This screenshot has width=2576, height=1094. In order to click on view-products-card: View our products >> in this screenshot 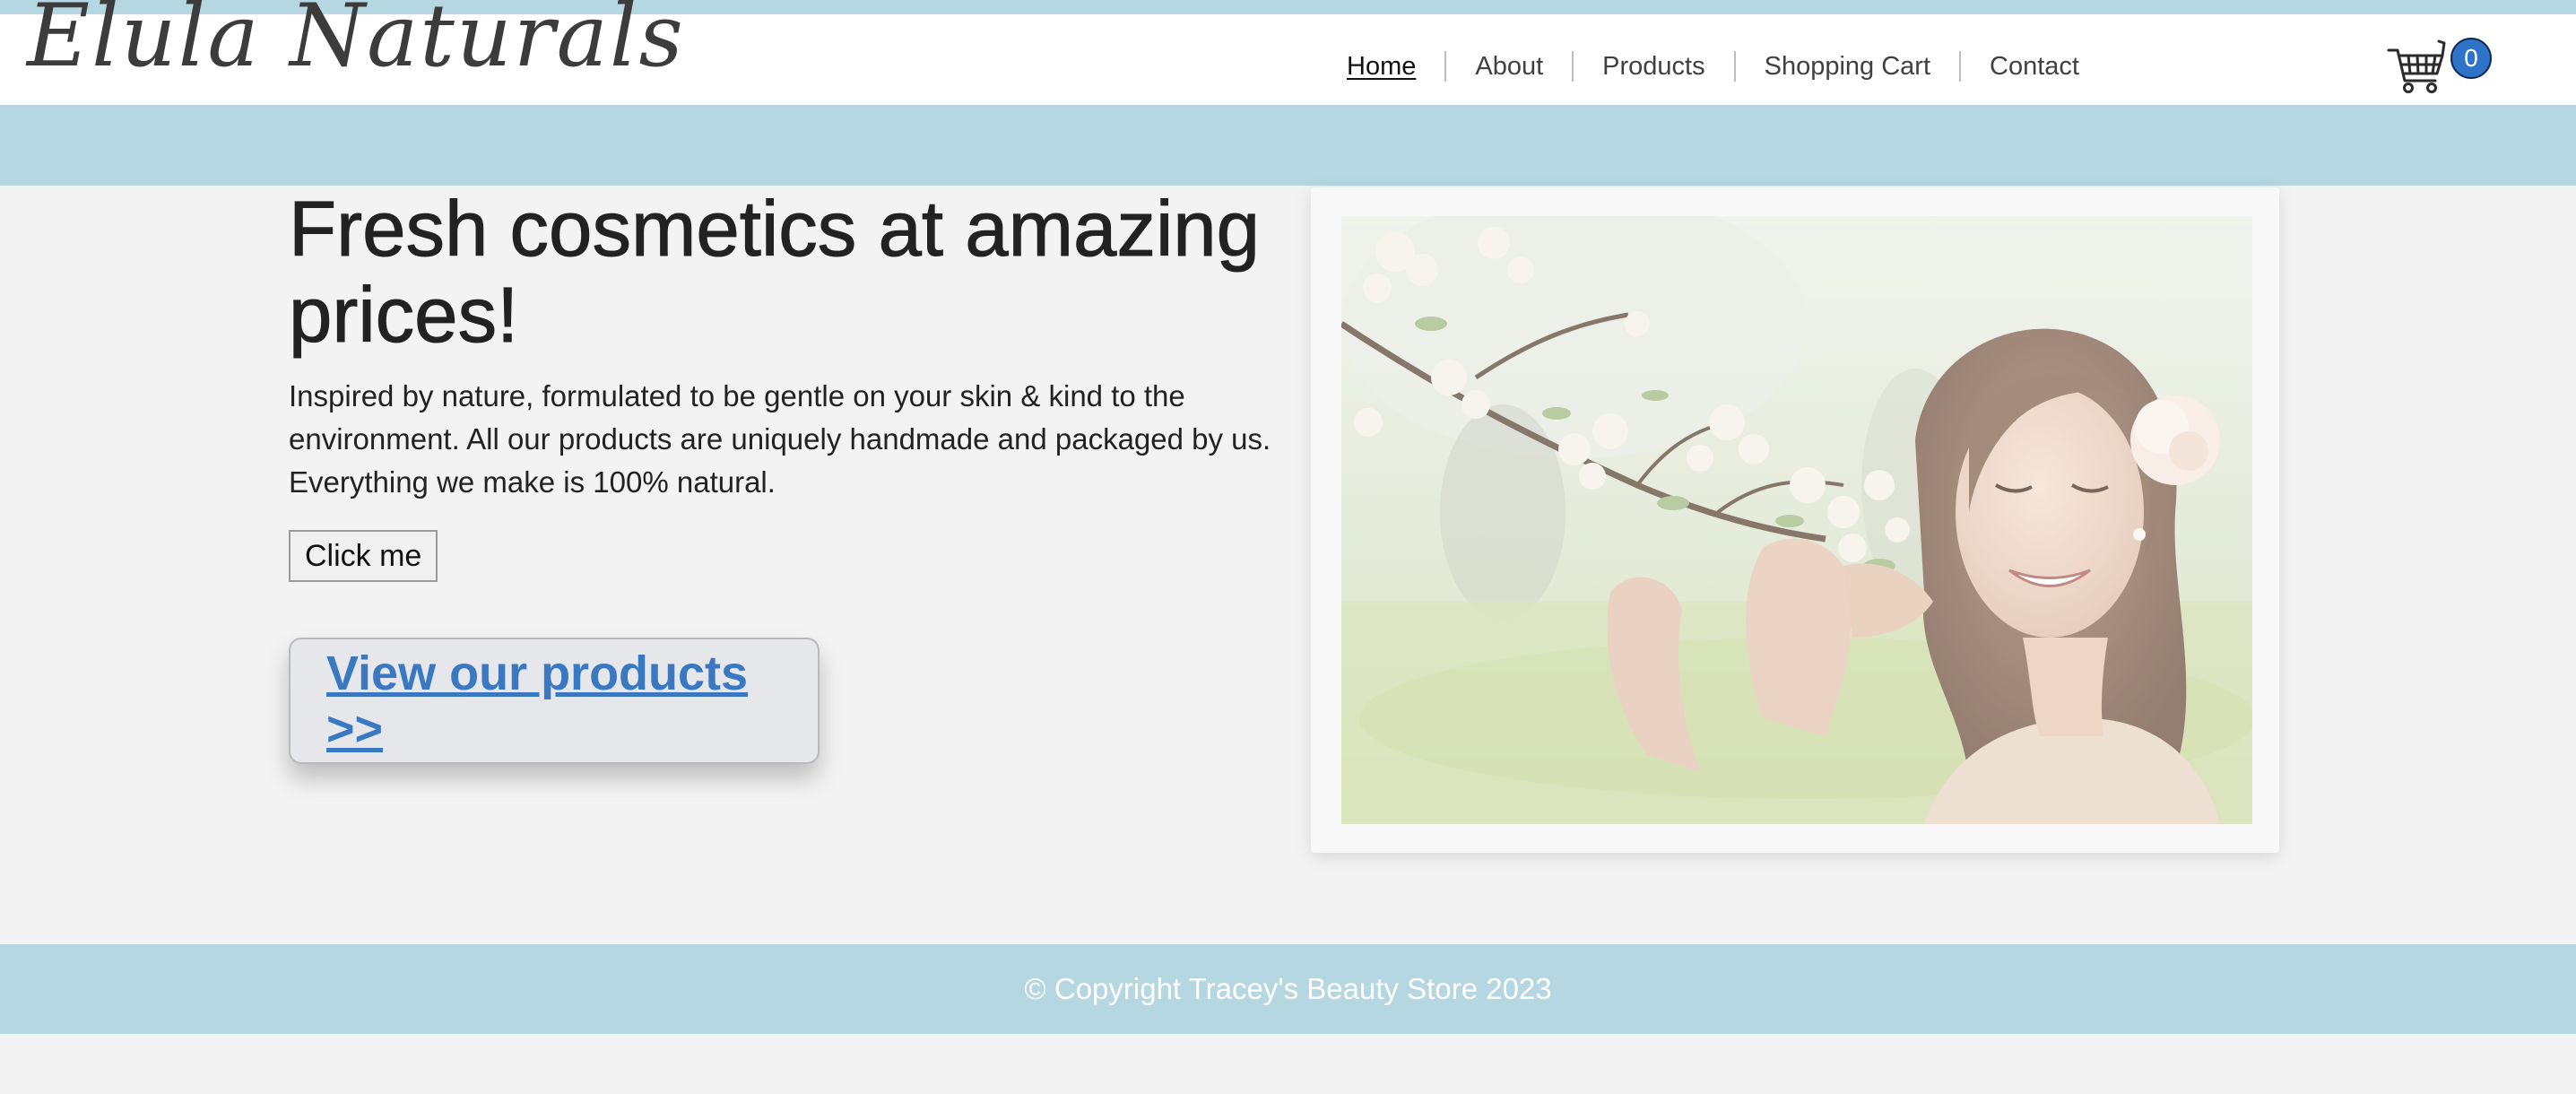, I will do `click(554, 701)`.